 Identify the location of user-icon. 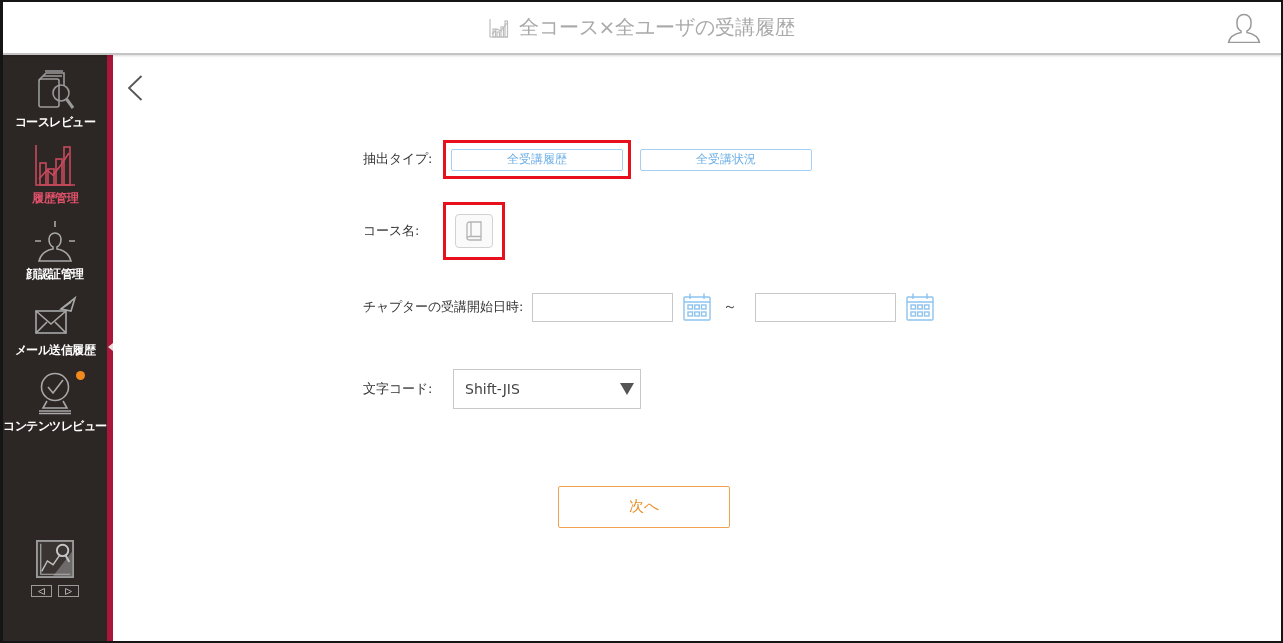
(1244, 27).